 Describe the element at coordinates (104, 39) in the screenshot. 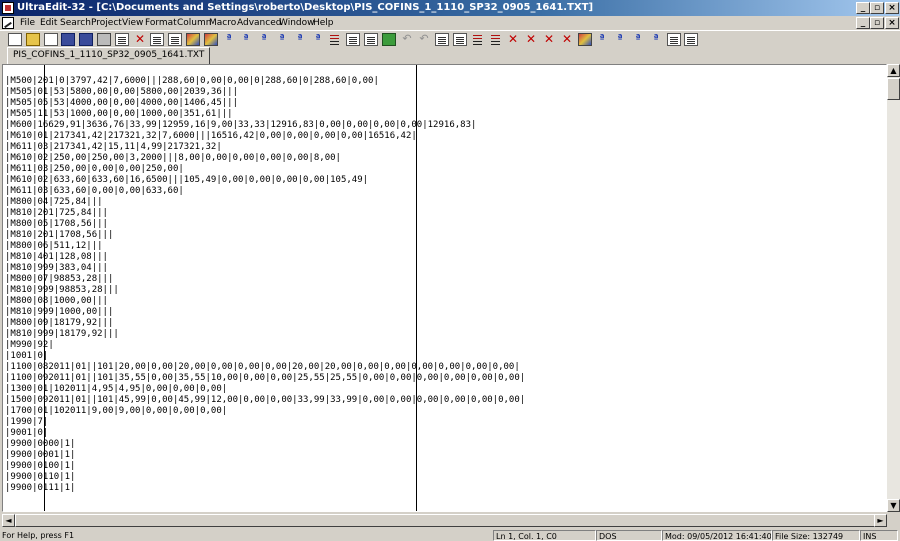

I see `print-icon` at that location.